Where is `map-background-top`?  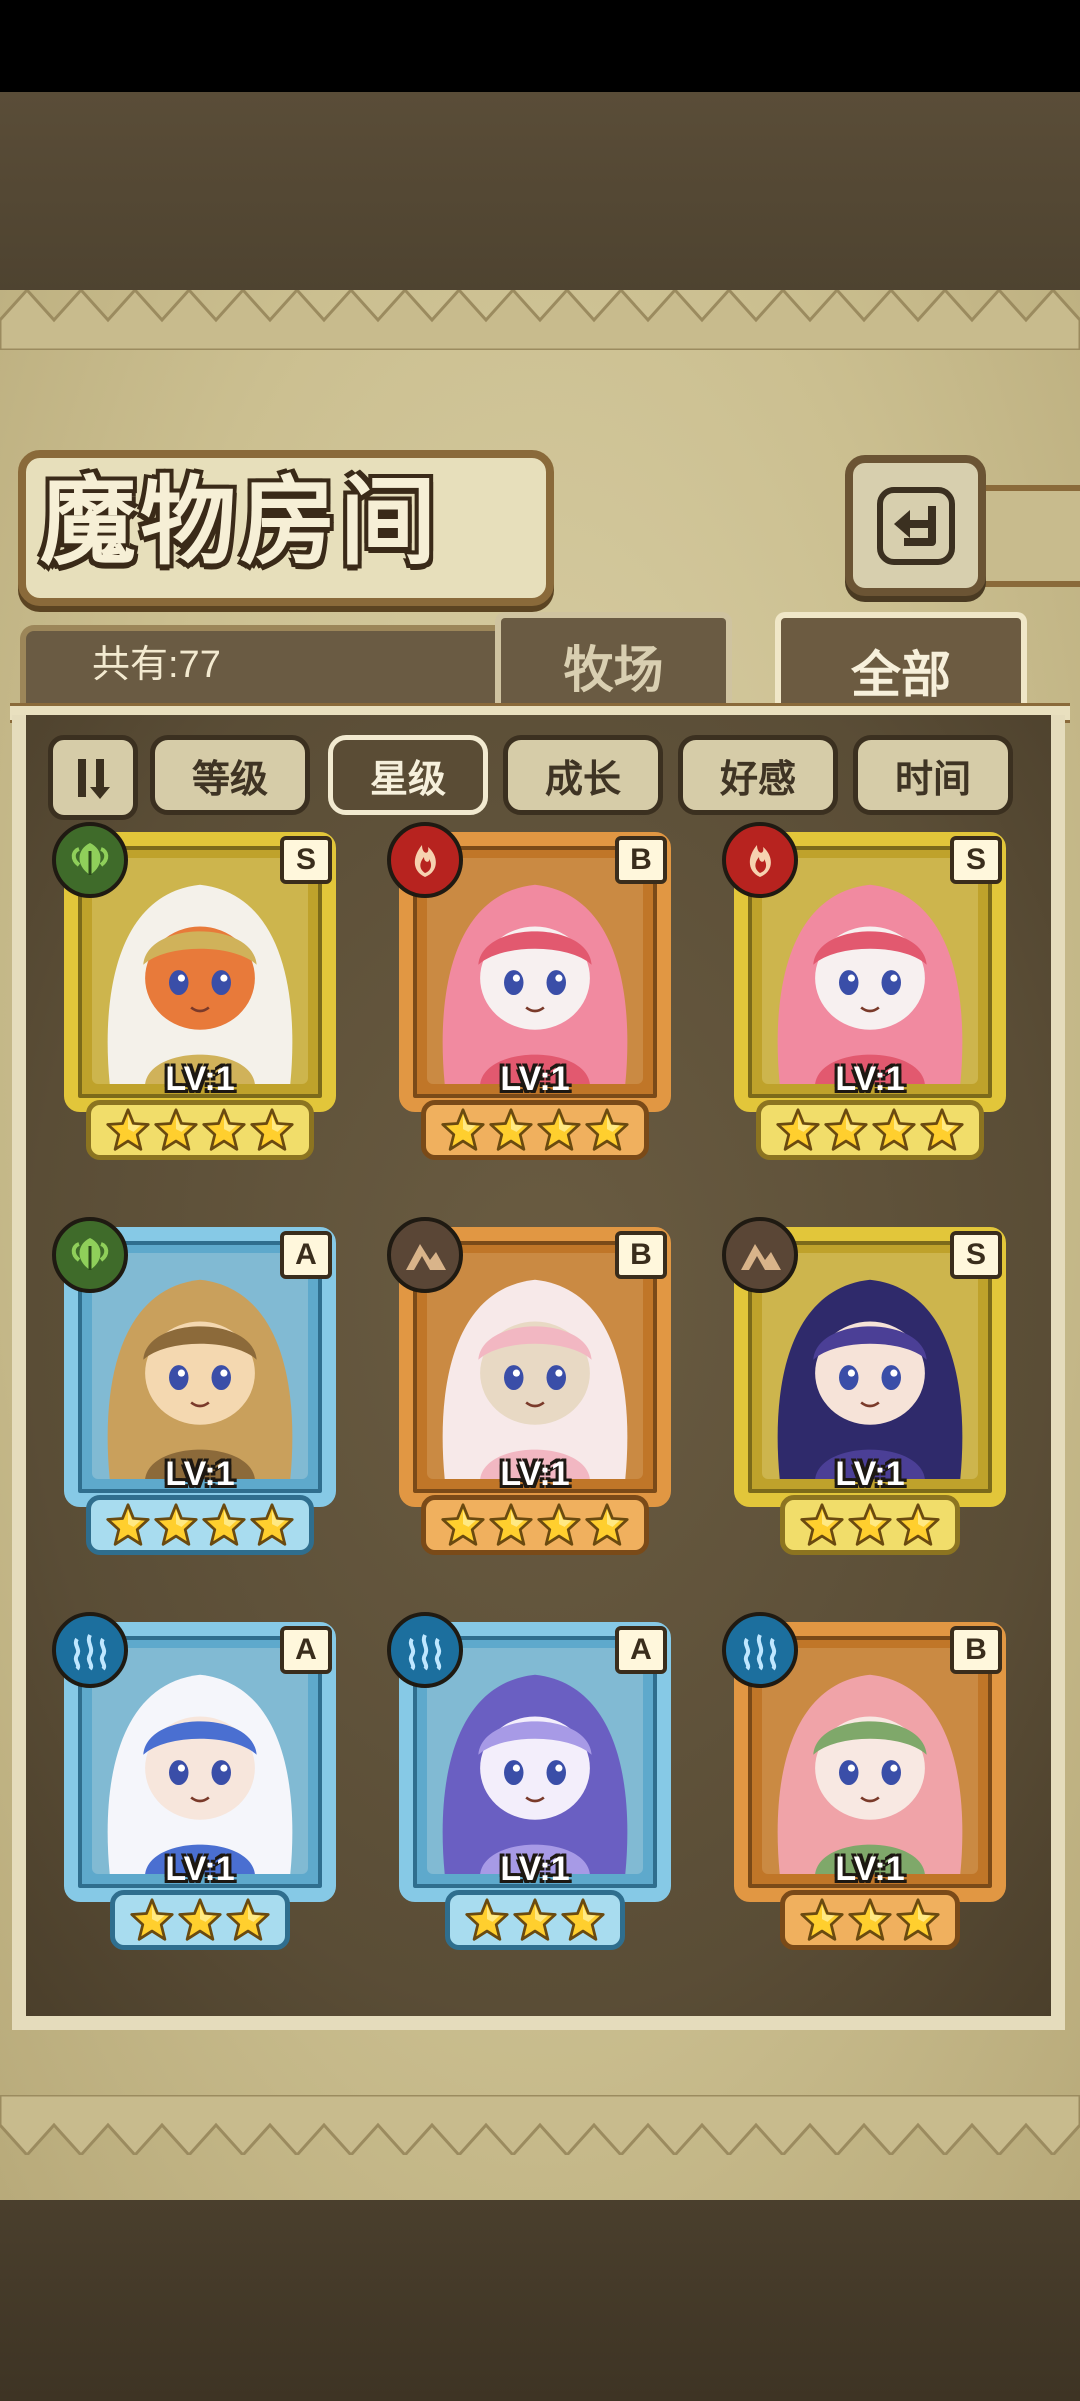 map-background-top is located at coordinates (540, 192).